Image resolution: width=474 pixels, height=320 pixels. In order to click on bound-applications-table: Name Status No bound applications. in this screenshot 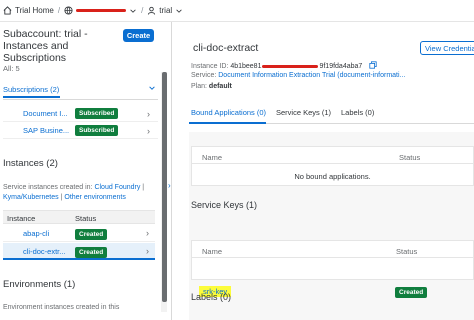, I will do `click(332, 166)`.